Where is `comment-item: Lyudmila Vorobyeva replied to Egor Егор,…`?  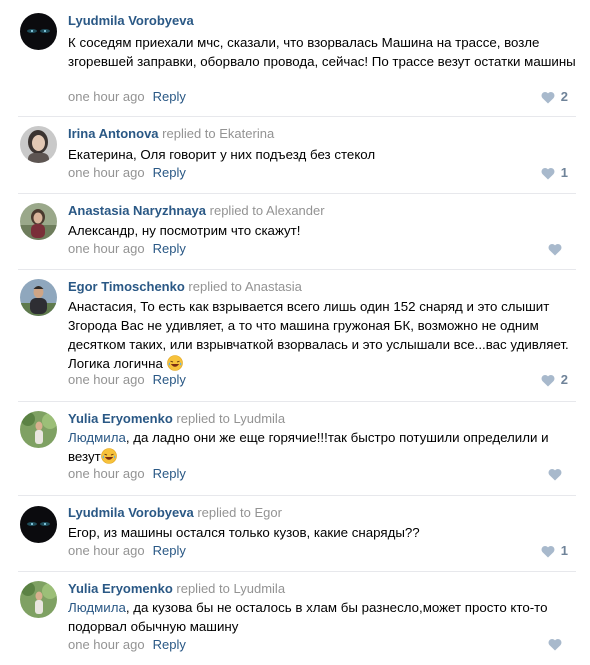
comment-item: Lyudmila Vorobyeva replied to Egor Егор,… is located at coordinates (295, 533).